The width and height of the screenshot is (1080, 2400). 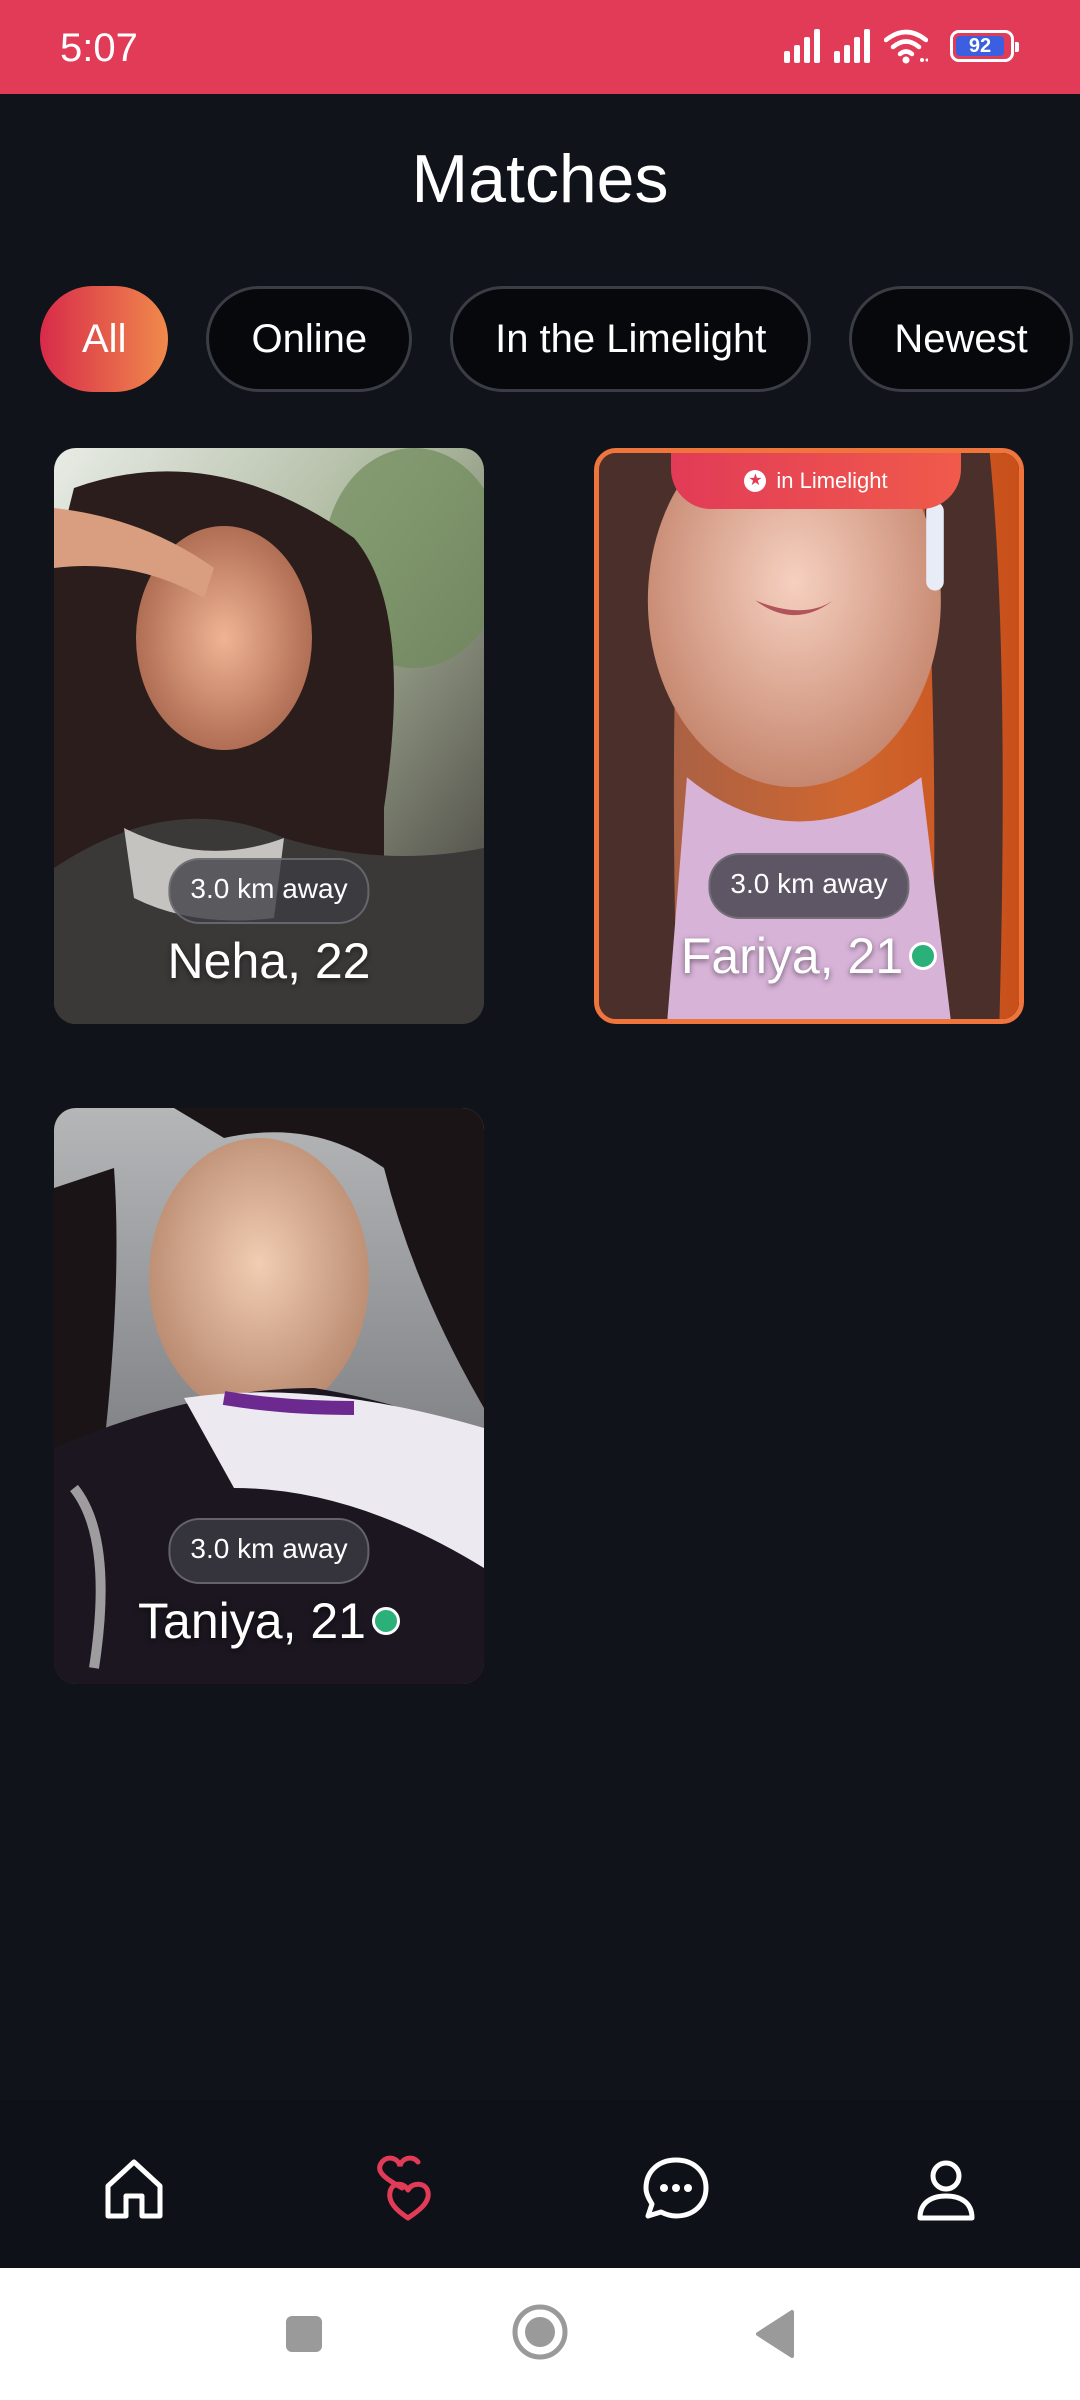 I want to click on filter-chip-all: All, so click(x=104, y=339).